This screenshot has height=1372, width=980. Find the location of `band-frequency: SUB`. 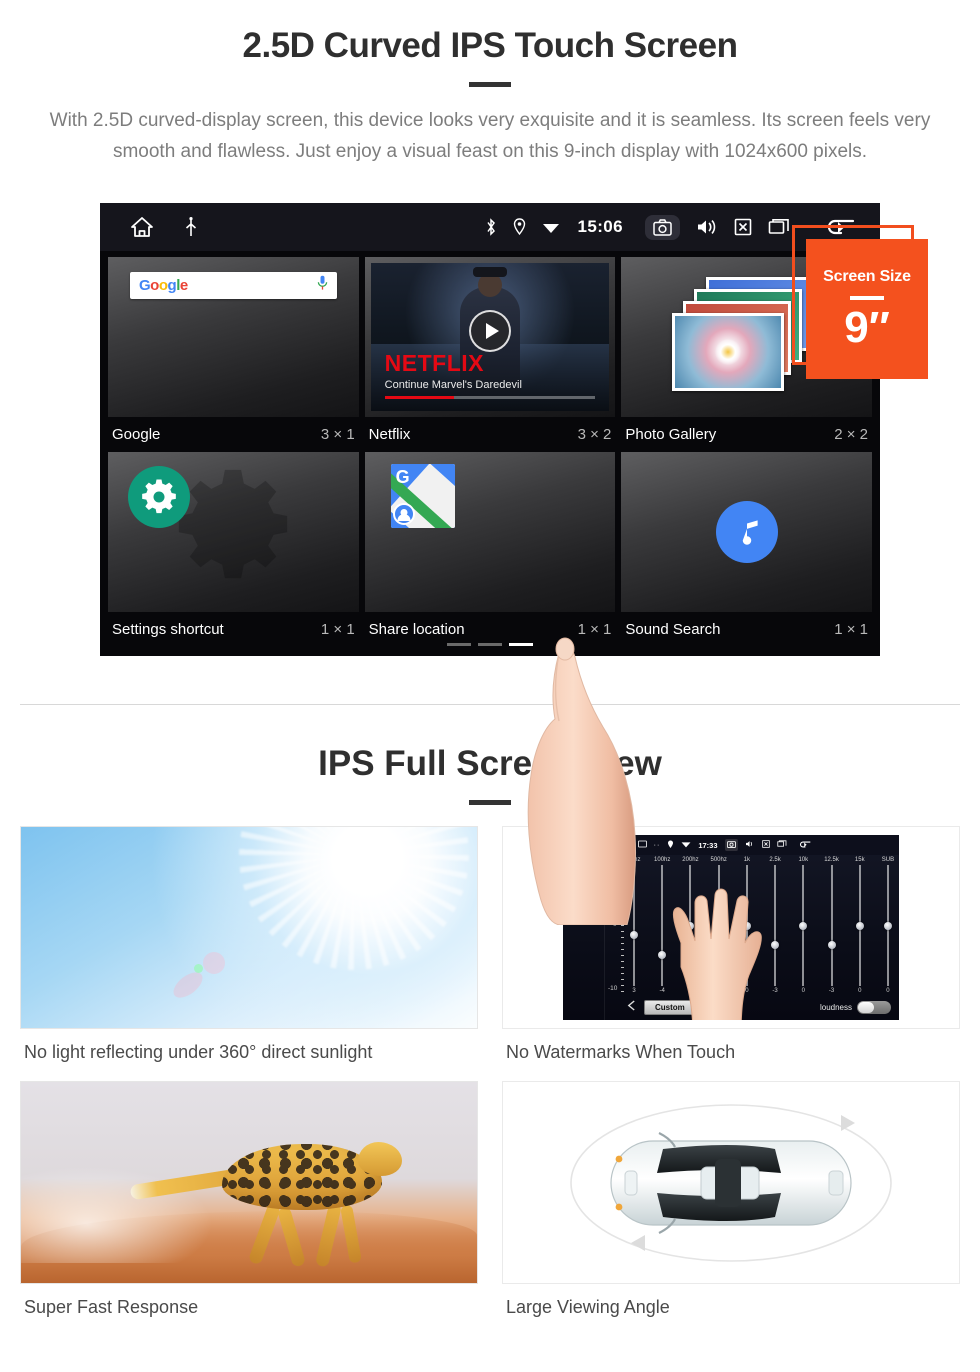

band-frequency: SUB is located at coordinates (888, 860).